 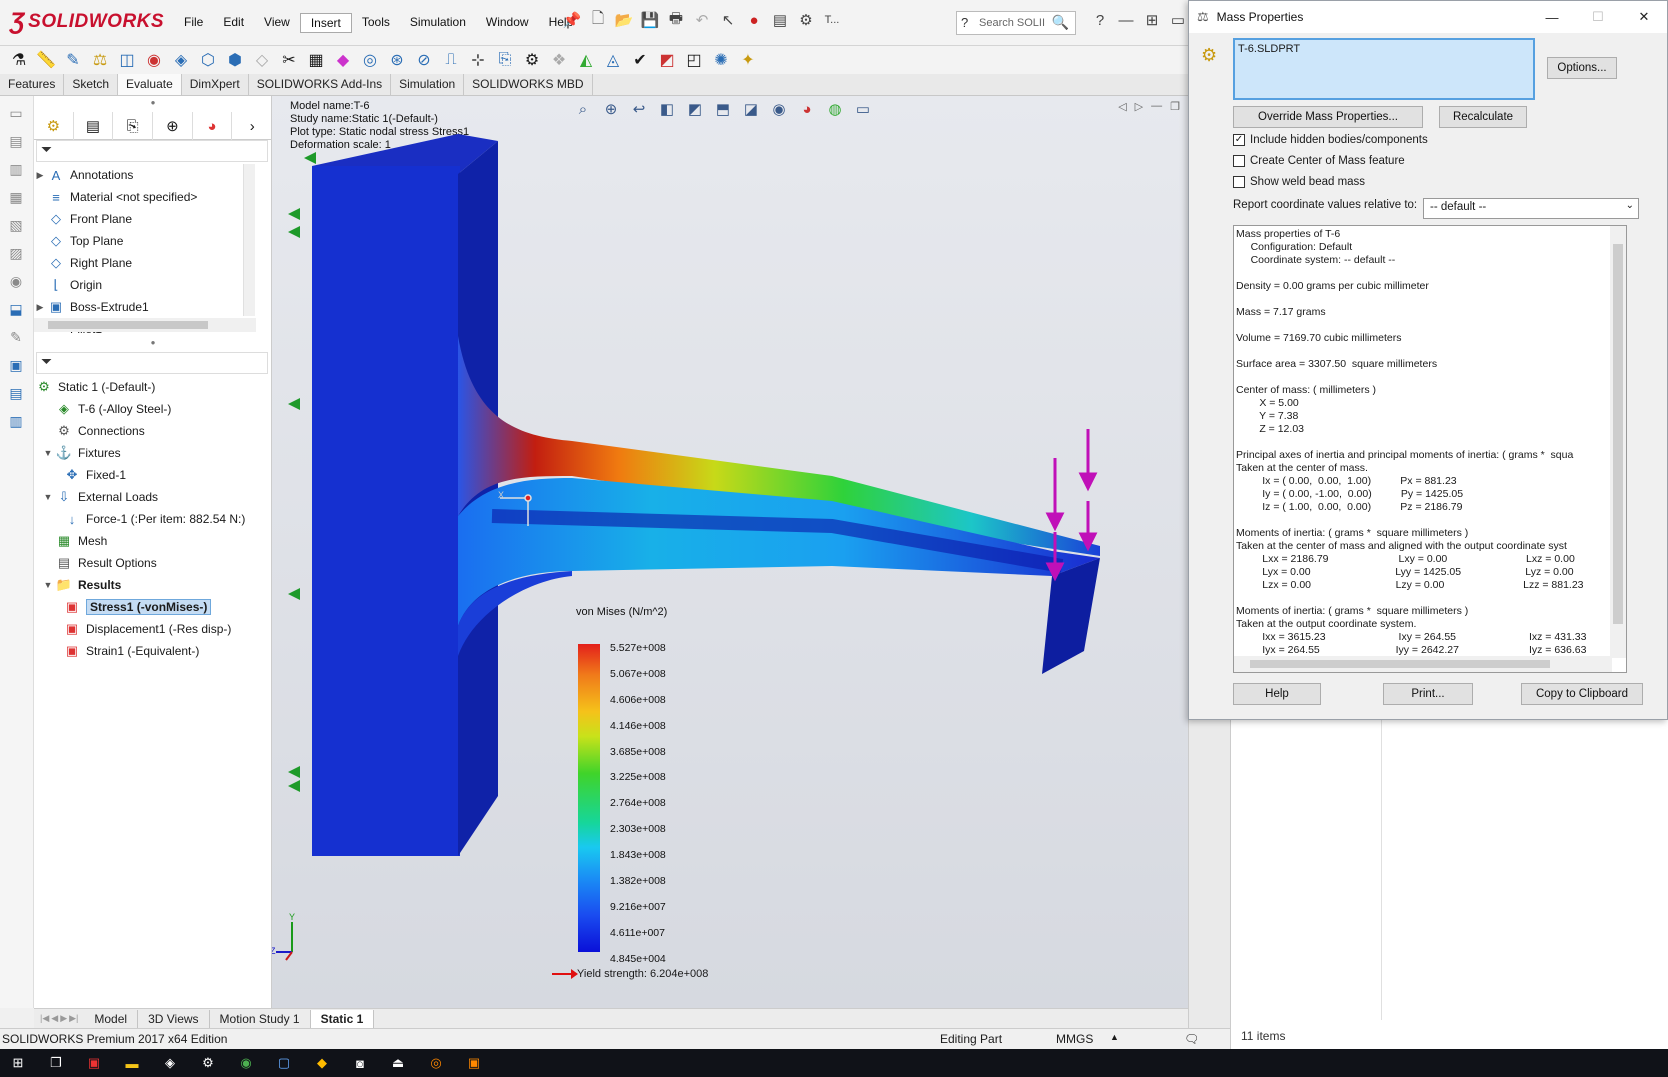 I want to click on bottom-tab-static-1: Static 1, so click(x=342, y=1018).